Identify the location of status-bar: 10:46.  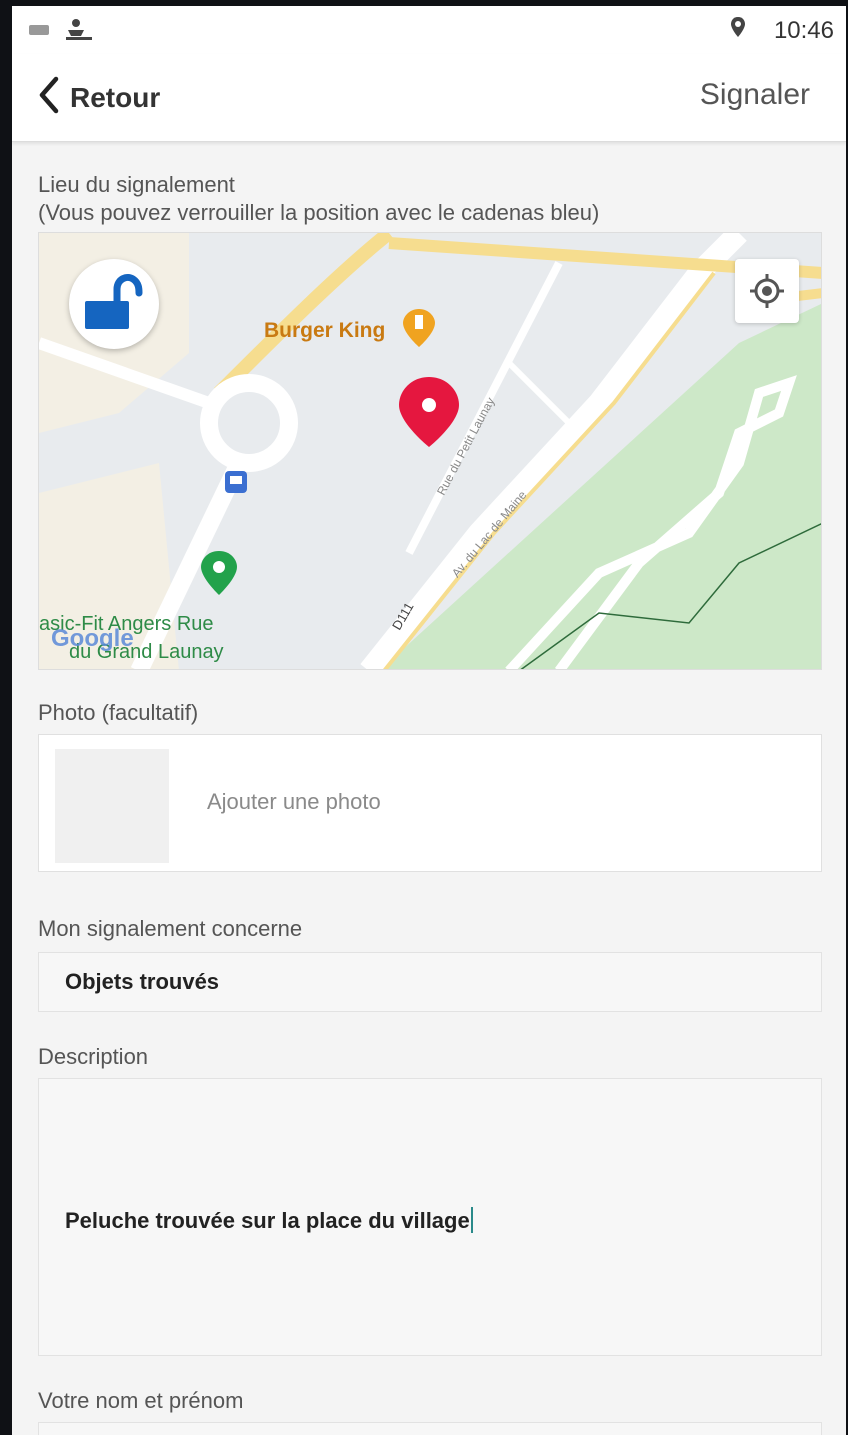
(429, 30).